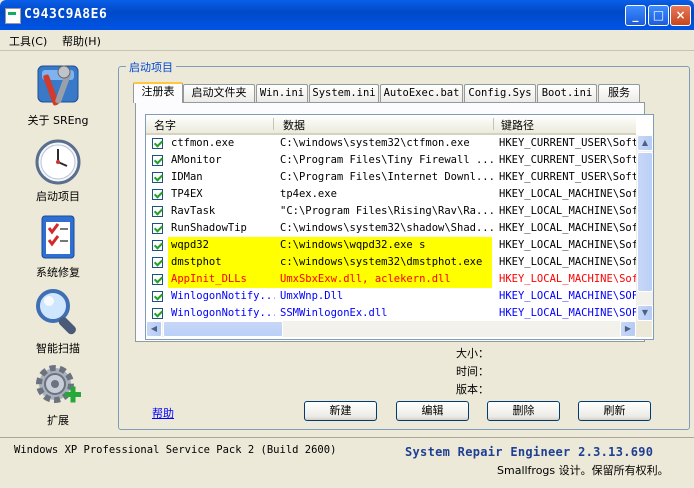 This screenshot has height=488, width=694. Describe the element at coordinates (614, 411) in the screenshot. I see `refresh-button: 刷新` at that location.